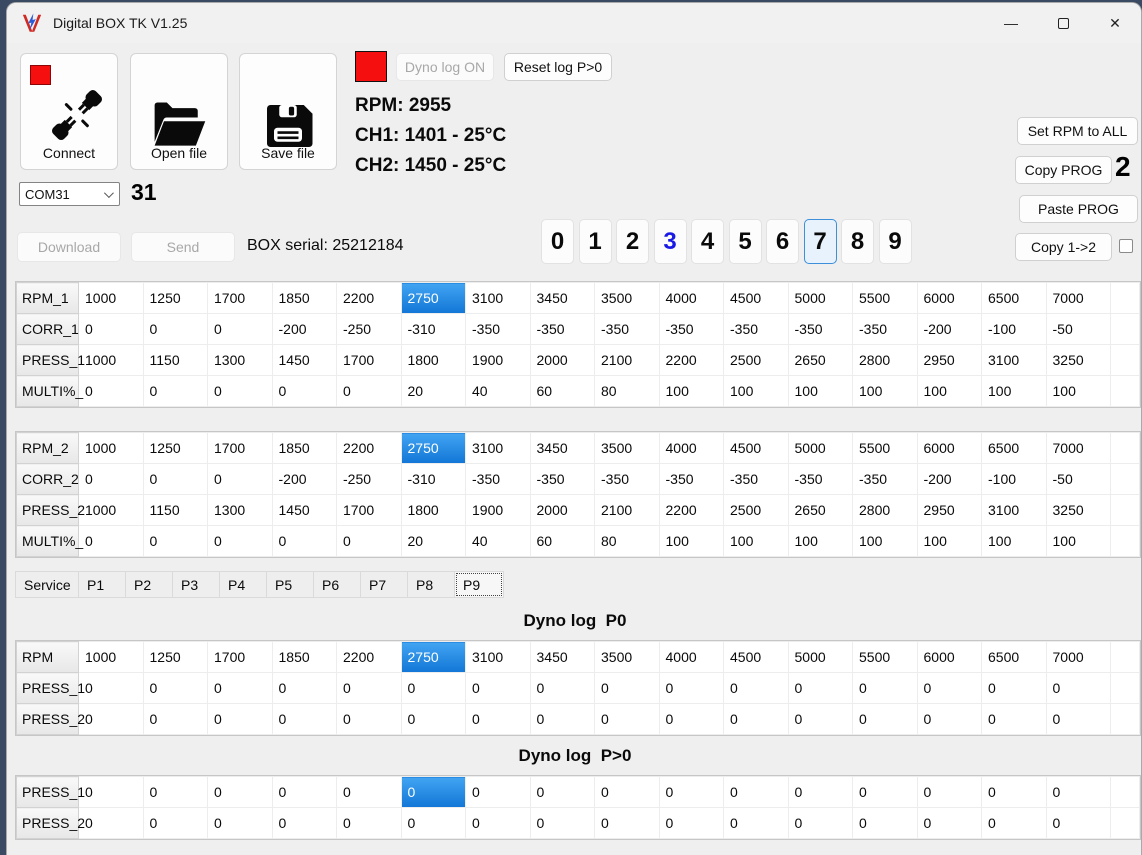 The image size is (1142, 855). What do you see at coordinates (175, 298) in the screenshot?
I see `cell: 1250` at bounding box center [175, 298].